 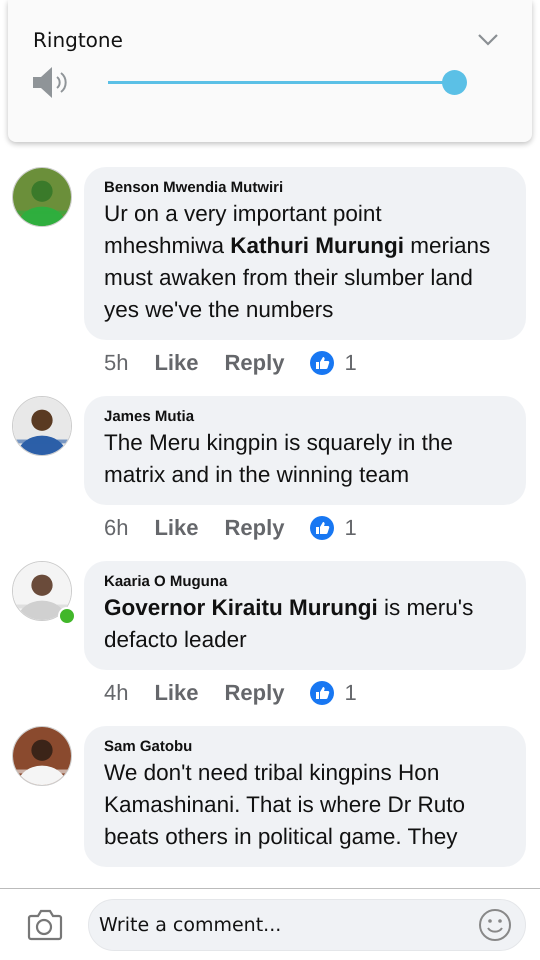 I want to click on comment-author: James Mutia, so click(x=305, y=416).